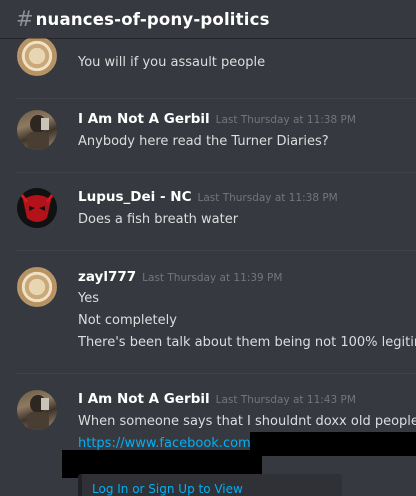 The image size is (416, 496). I want to click on message-text: Does a fish breath water, so click(158, 219).